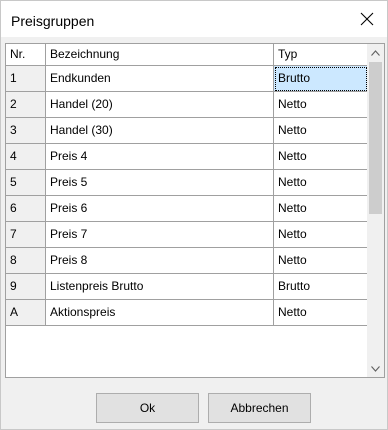  What do you see at coordinates (26, 183) in the screenshot?
I see `row-nr: 5` at bounding box center [26, 183].